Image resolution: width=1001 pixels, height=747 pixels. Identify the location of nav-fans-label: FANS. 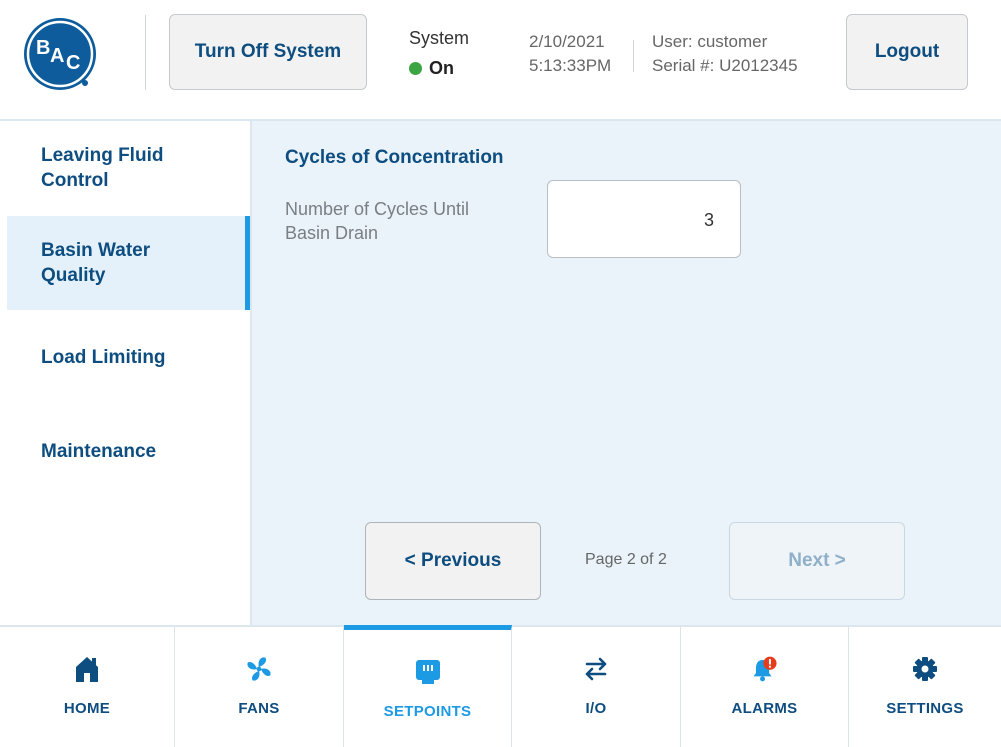
(259, 708).